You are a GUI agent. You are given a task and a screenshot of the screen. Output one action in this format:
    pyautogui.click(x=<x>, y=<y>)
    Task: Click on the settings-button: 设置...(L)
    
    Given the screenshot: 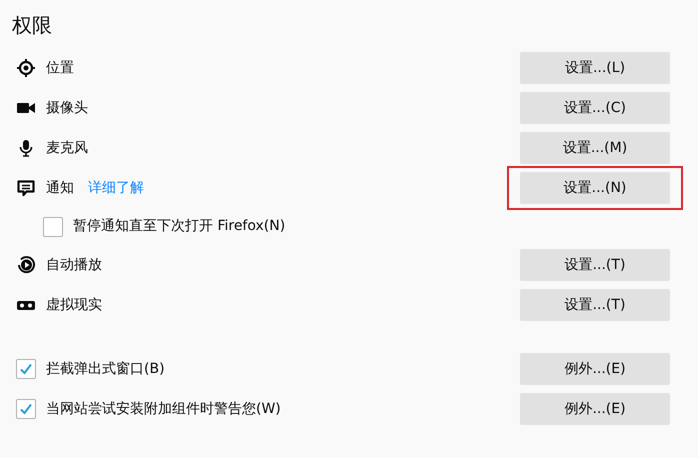 What is the action you would take?
    pyautogui.click(x=595, y=68)
    